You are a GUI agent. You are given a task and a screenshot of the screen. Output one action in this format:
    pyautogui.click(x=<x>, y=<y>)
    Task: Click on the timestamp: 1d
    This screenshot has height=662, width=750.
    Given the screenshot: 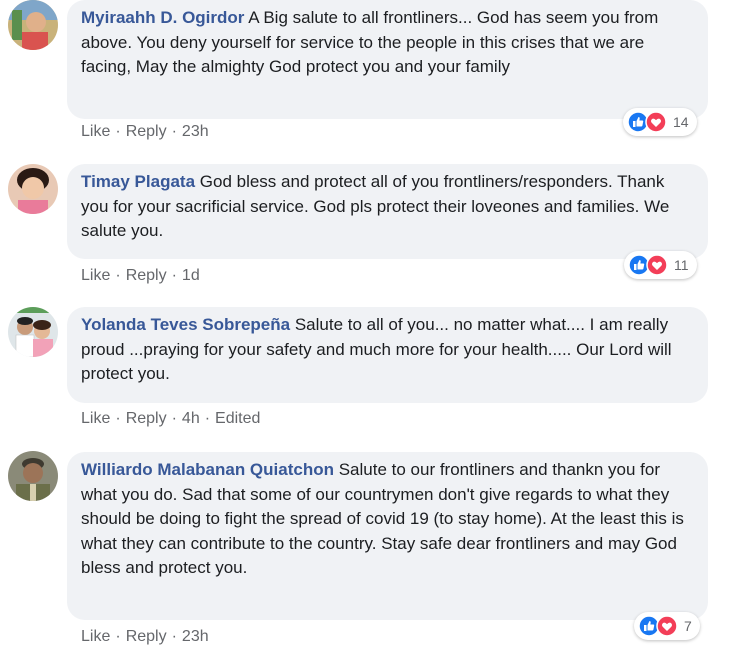 What is the action you would take?
    pyautogui.click(x=191, y=275)
    